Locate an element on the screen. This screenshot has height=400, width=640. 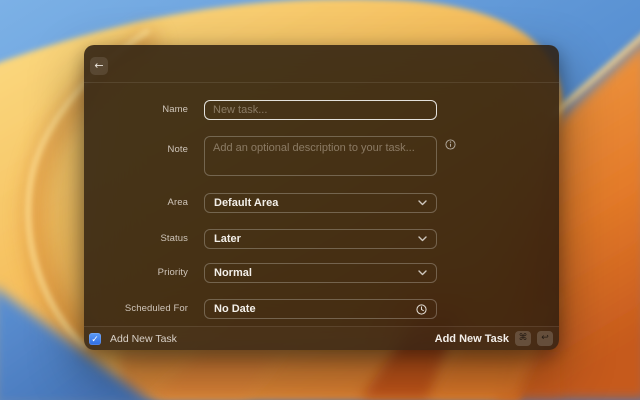
info-icon is located at coordinates (450, 144).